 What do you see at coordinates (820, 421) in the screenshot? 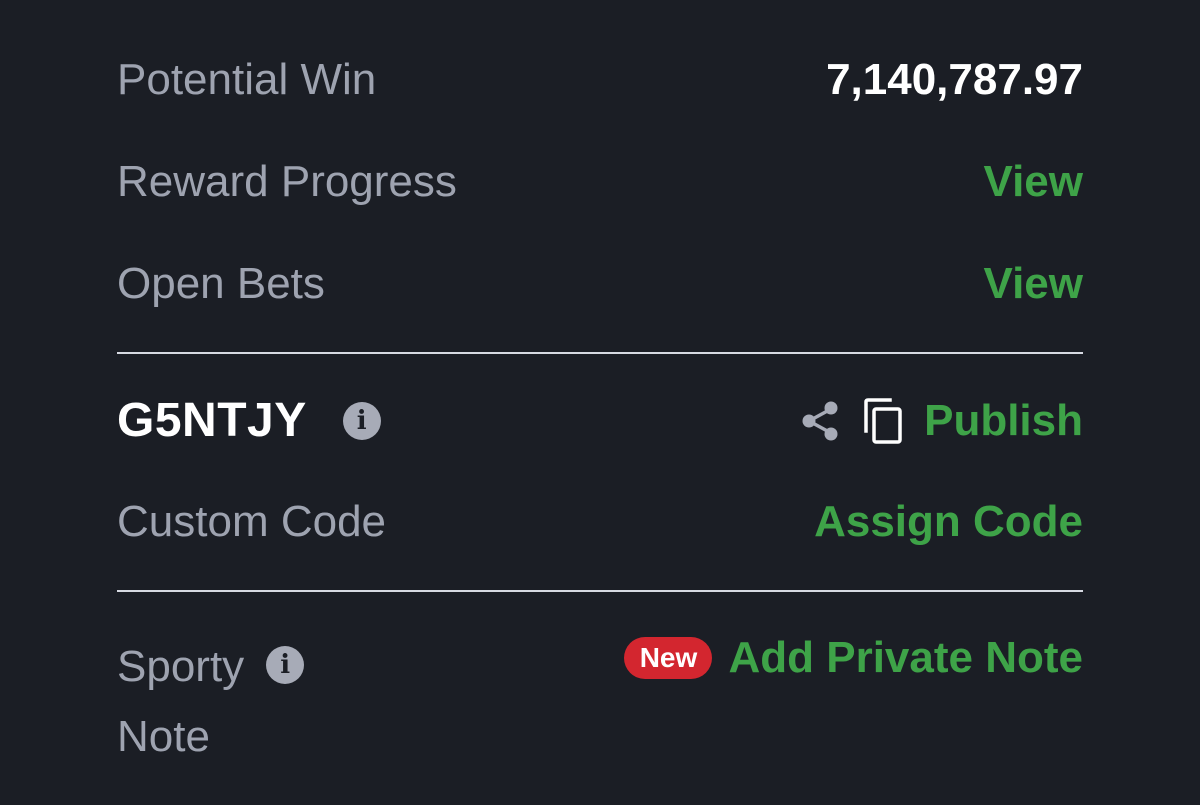
I see `share-icon` at bounding box center [820, 421].